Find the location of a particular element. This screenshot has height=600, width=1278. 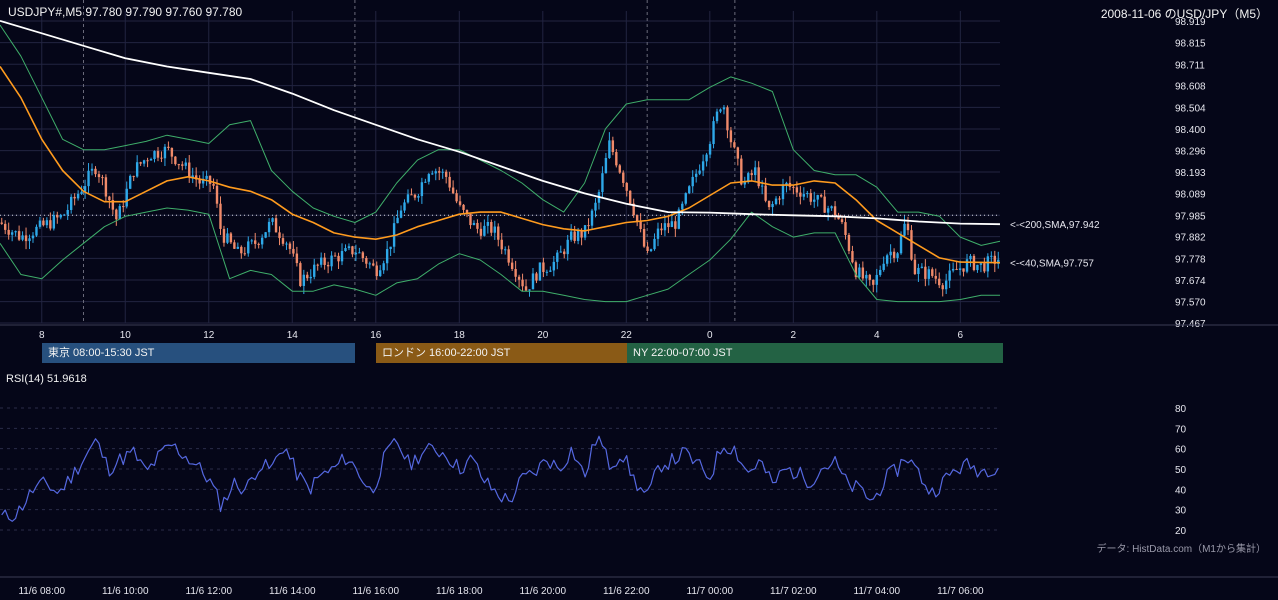

rsi-x-tick-label: 11/6 22:00 is located at coordinates (626, 591).